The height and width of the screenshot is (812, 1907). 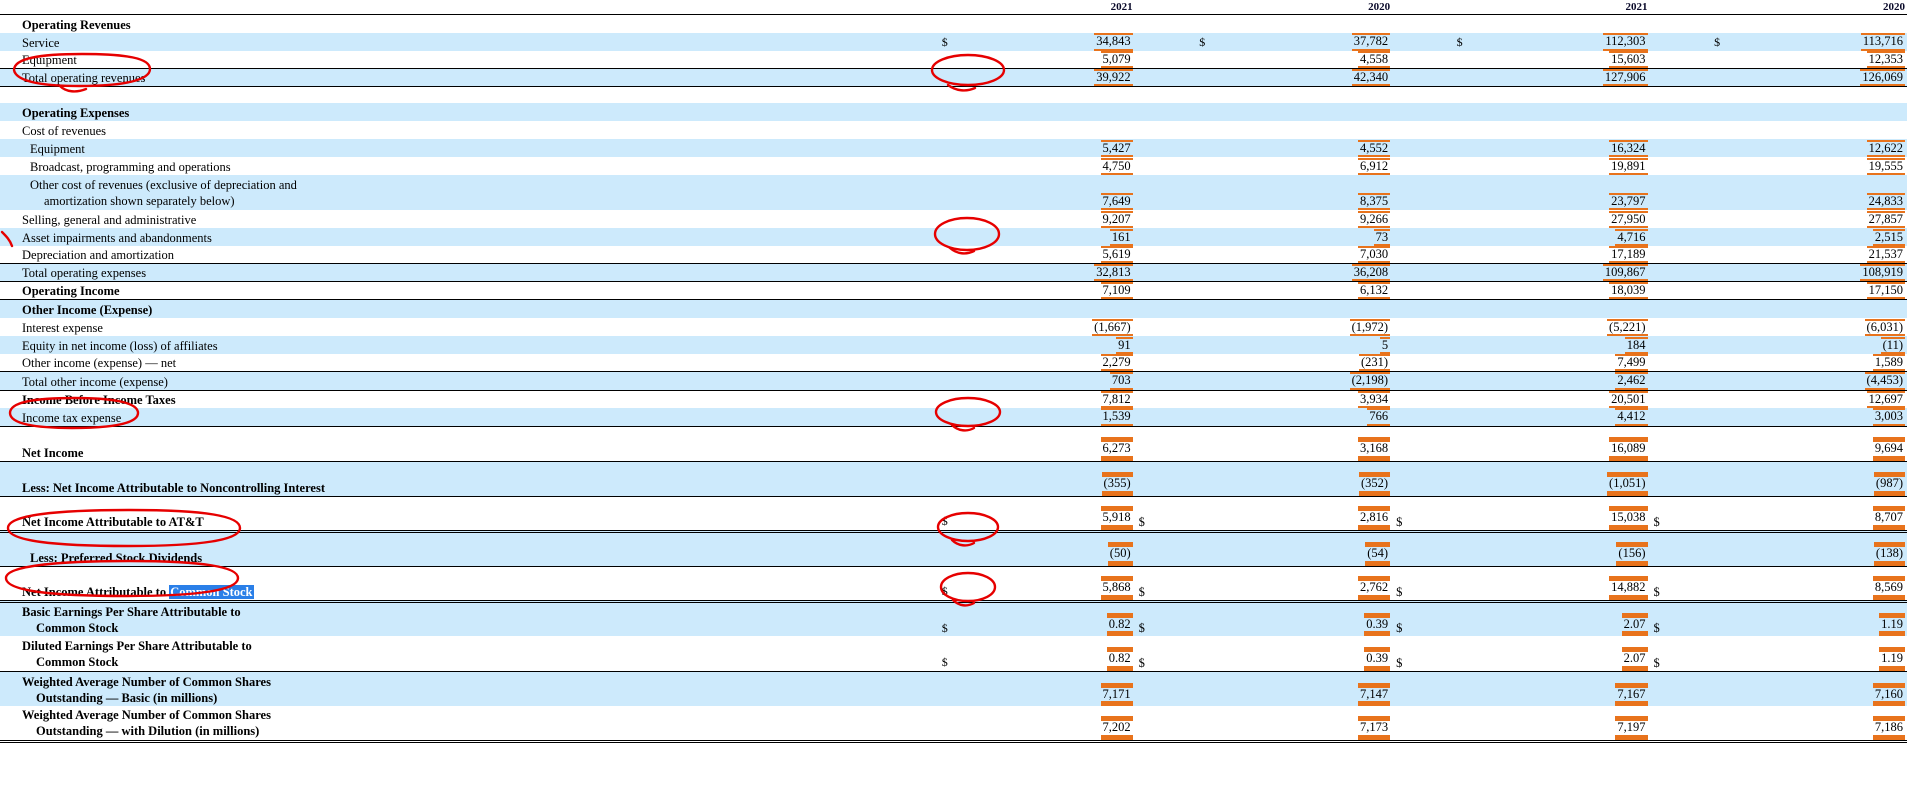 I want to click on cell-service-c3: 112,303, so click(x=1565, y=41).